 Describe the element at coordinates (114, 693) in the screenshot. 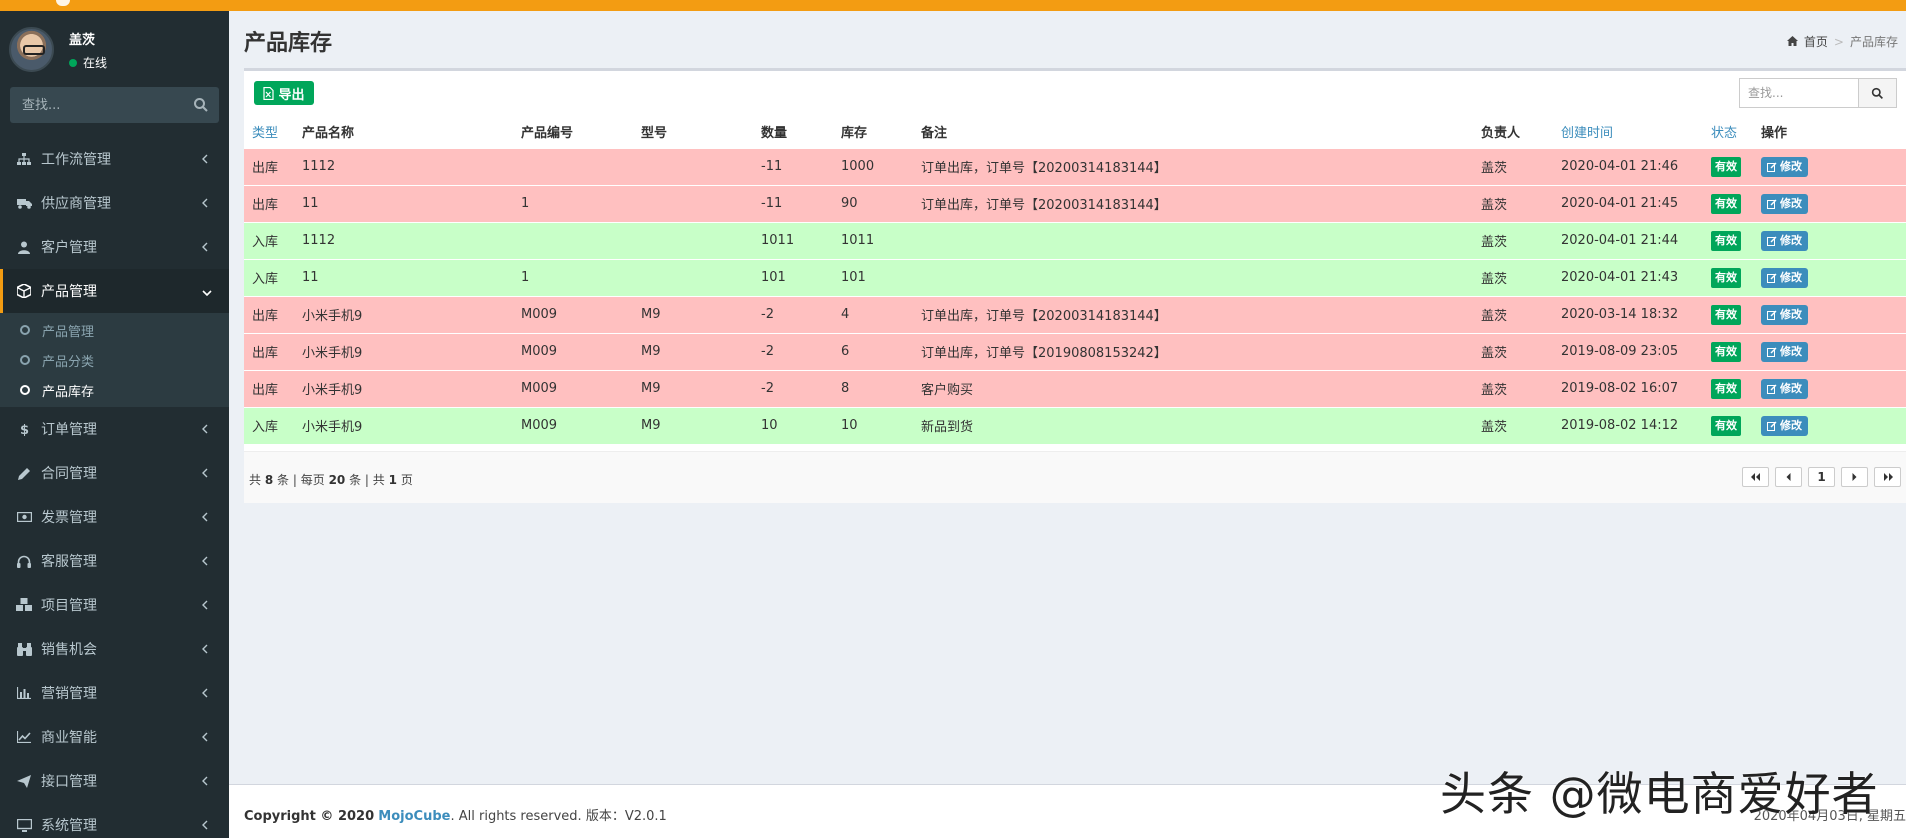

I see `sidebar-item-10: 营销管理` at that location.